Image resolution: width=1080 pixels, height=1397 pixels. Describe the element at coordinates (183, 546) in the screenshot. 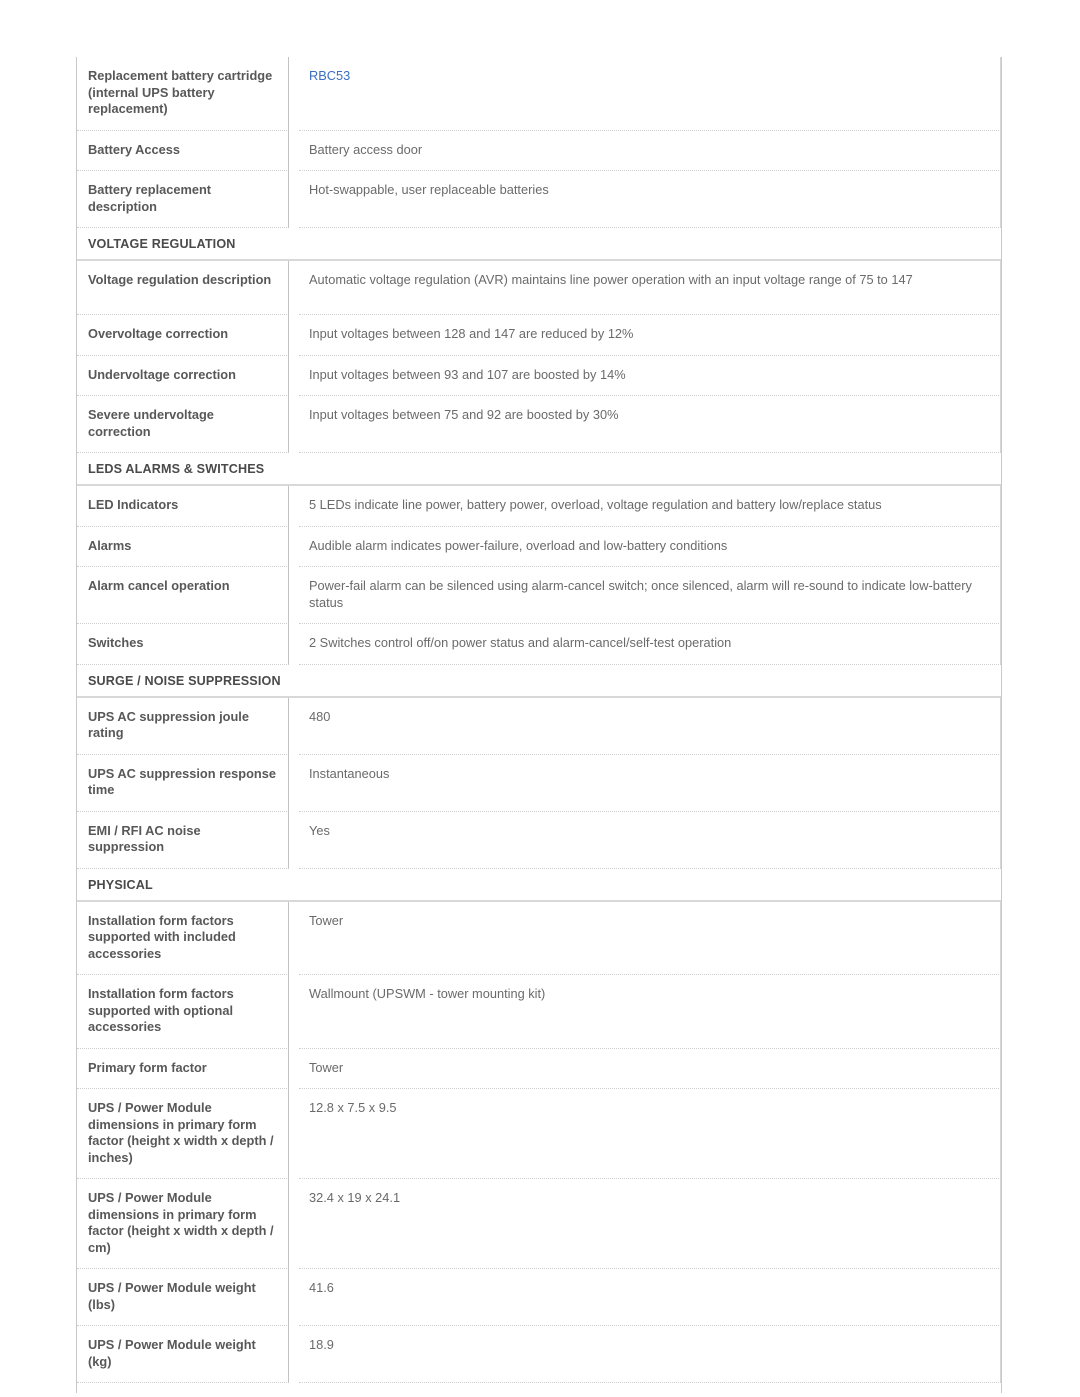

I see `spec-label: Alarms` at that location.